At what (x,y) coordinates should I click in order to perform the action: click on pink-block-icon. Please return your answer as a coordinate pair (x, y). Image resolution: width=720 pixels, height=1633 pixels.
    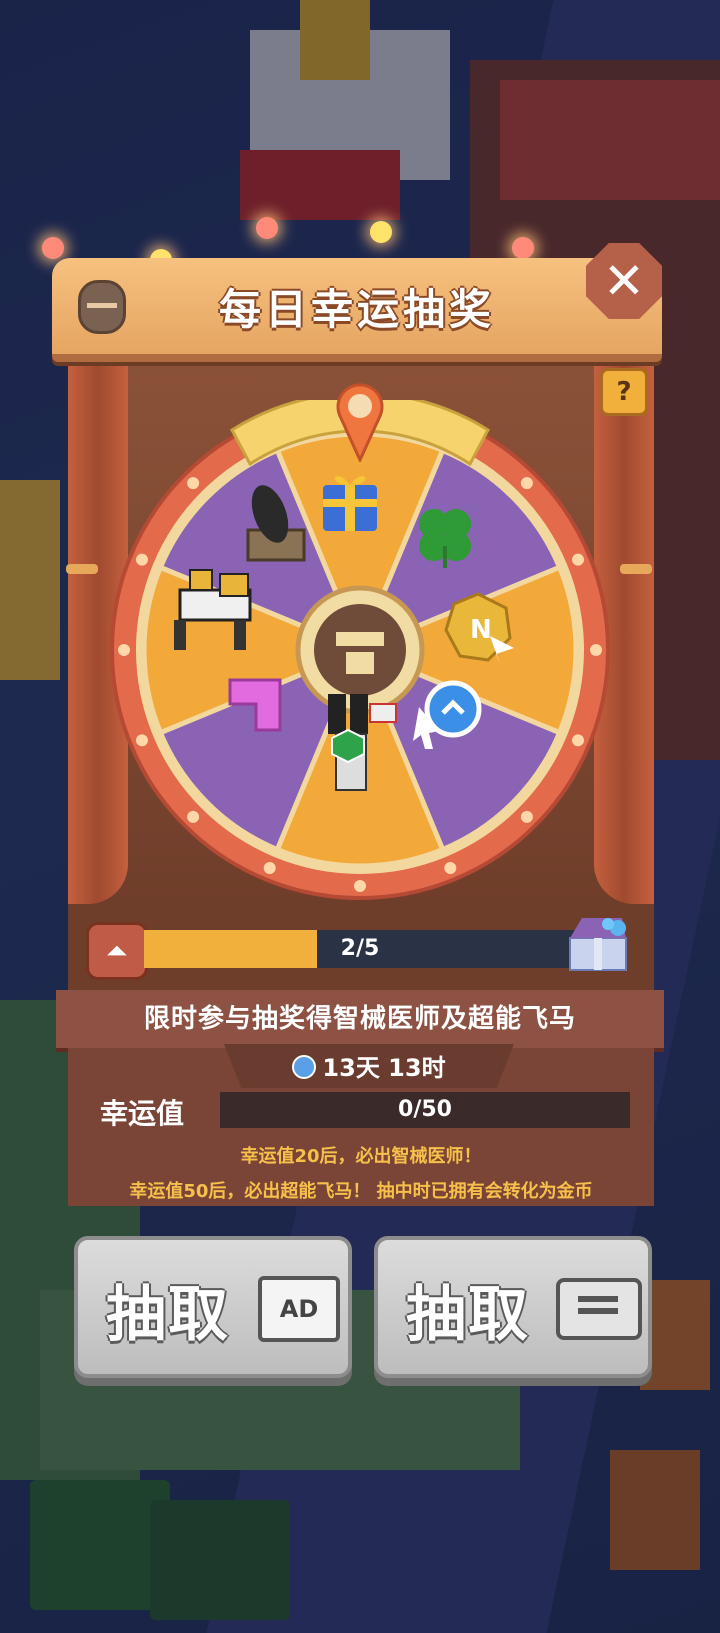
    Looking at the image, I should click on (255, 705).